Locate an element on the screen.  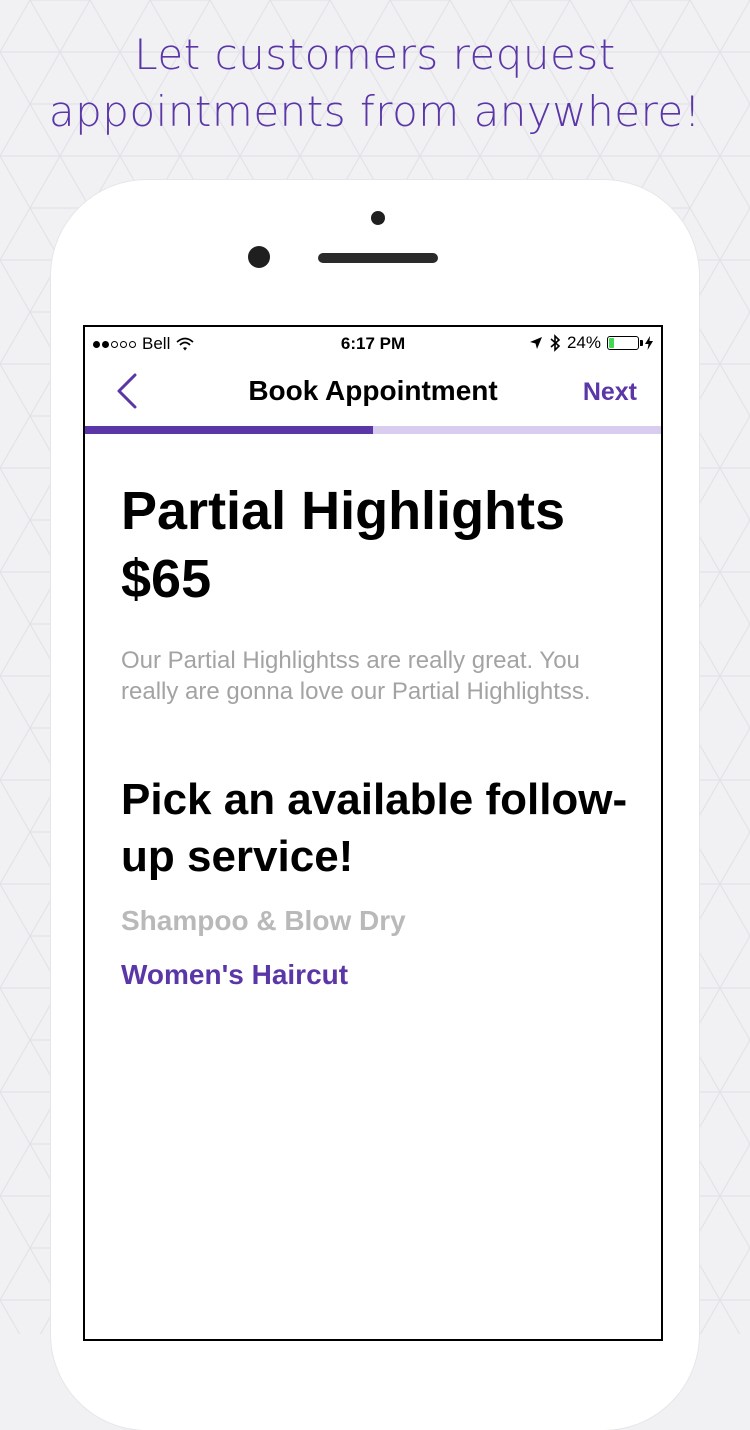
battery-icon is located at coordinates (625, 343).